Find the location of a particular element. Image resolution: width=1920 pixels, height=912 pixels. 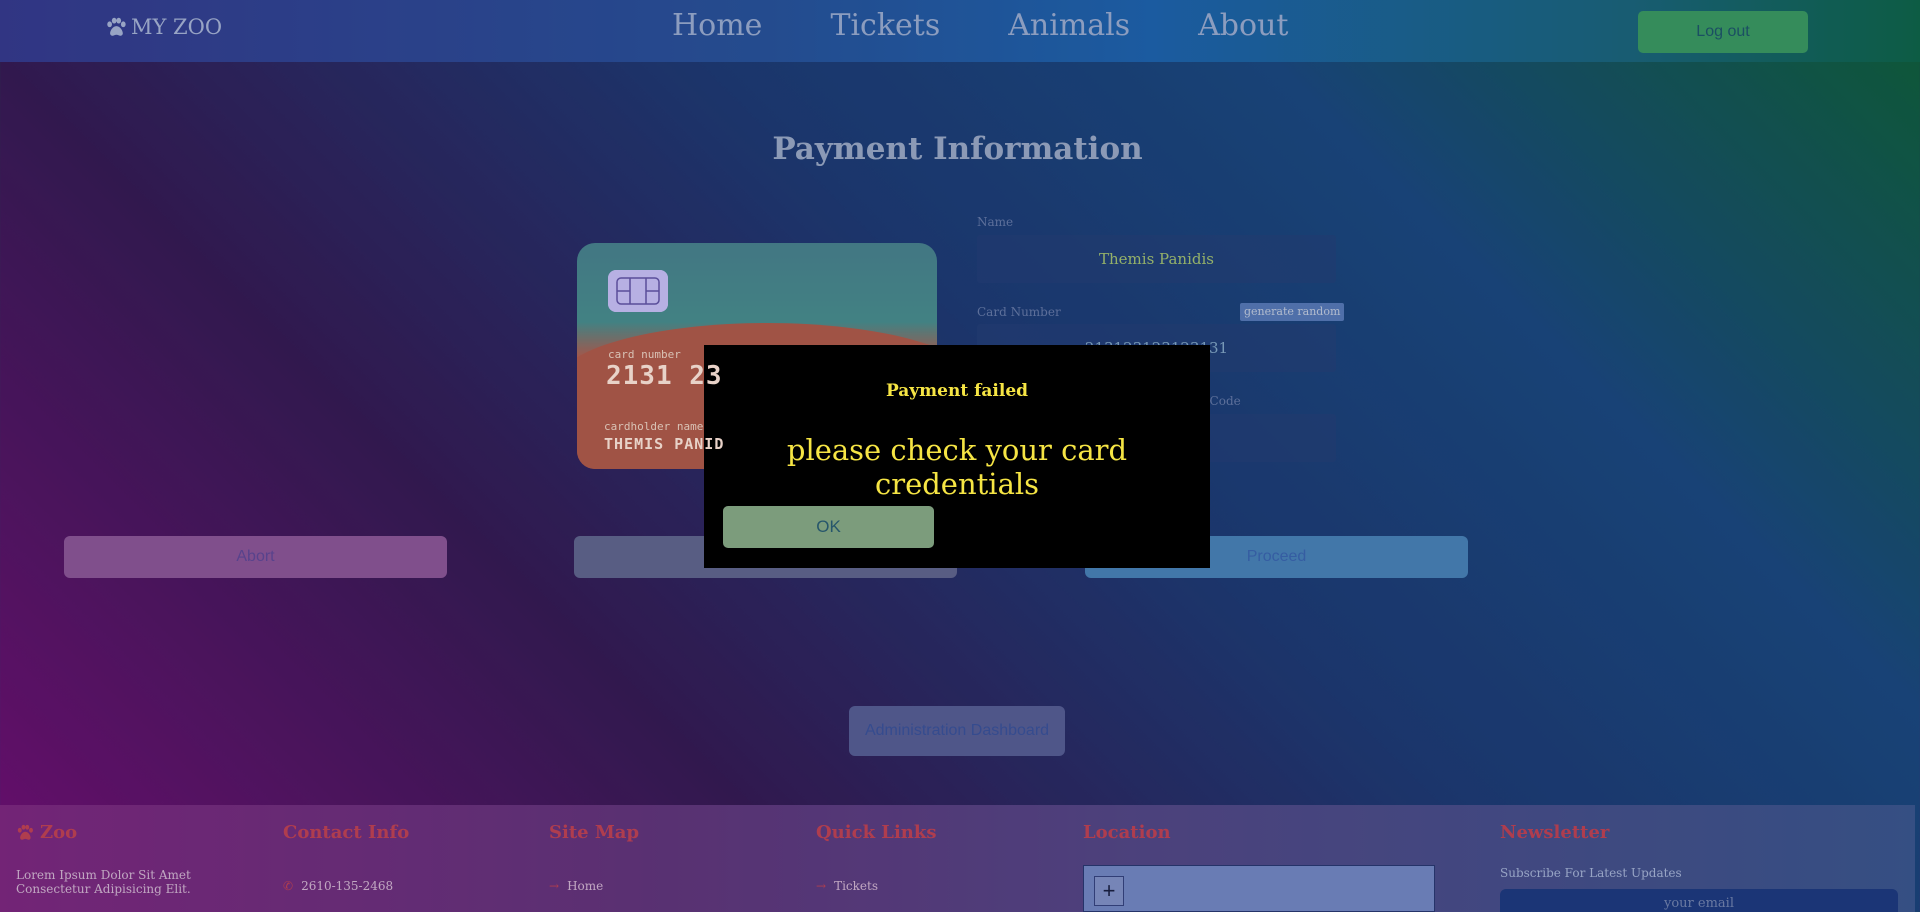

ok-button: OK is located at coordinates (828, 527).